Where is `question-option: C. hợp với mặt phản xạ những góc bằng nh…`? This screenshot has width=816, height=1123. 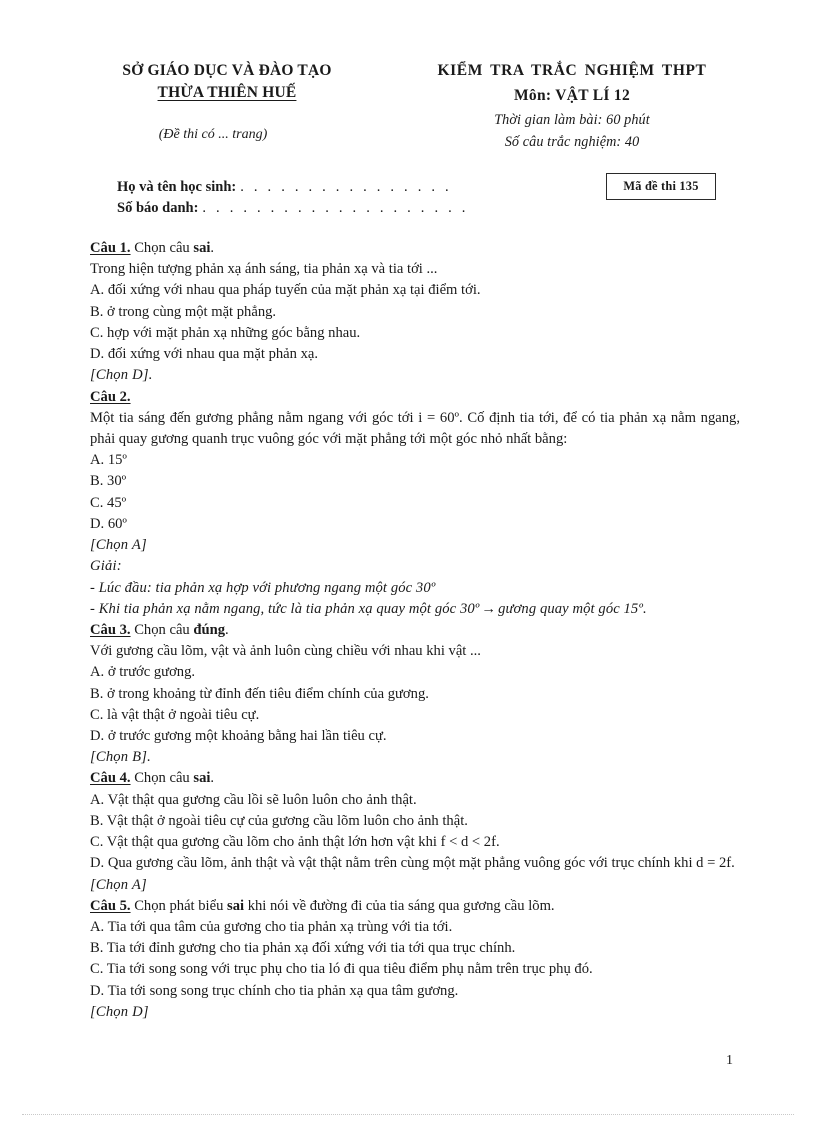
question-option: C. hợp với mặt phản xạ những góc bằng nh… is located at coordinates (415, 333).